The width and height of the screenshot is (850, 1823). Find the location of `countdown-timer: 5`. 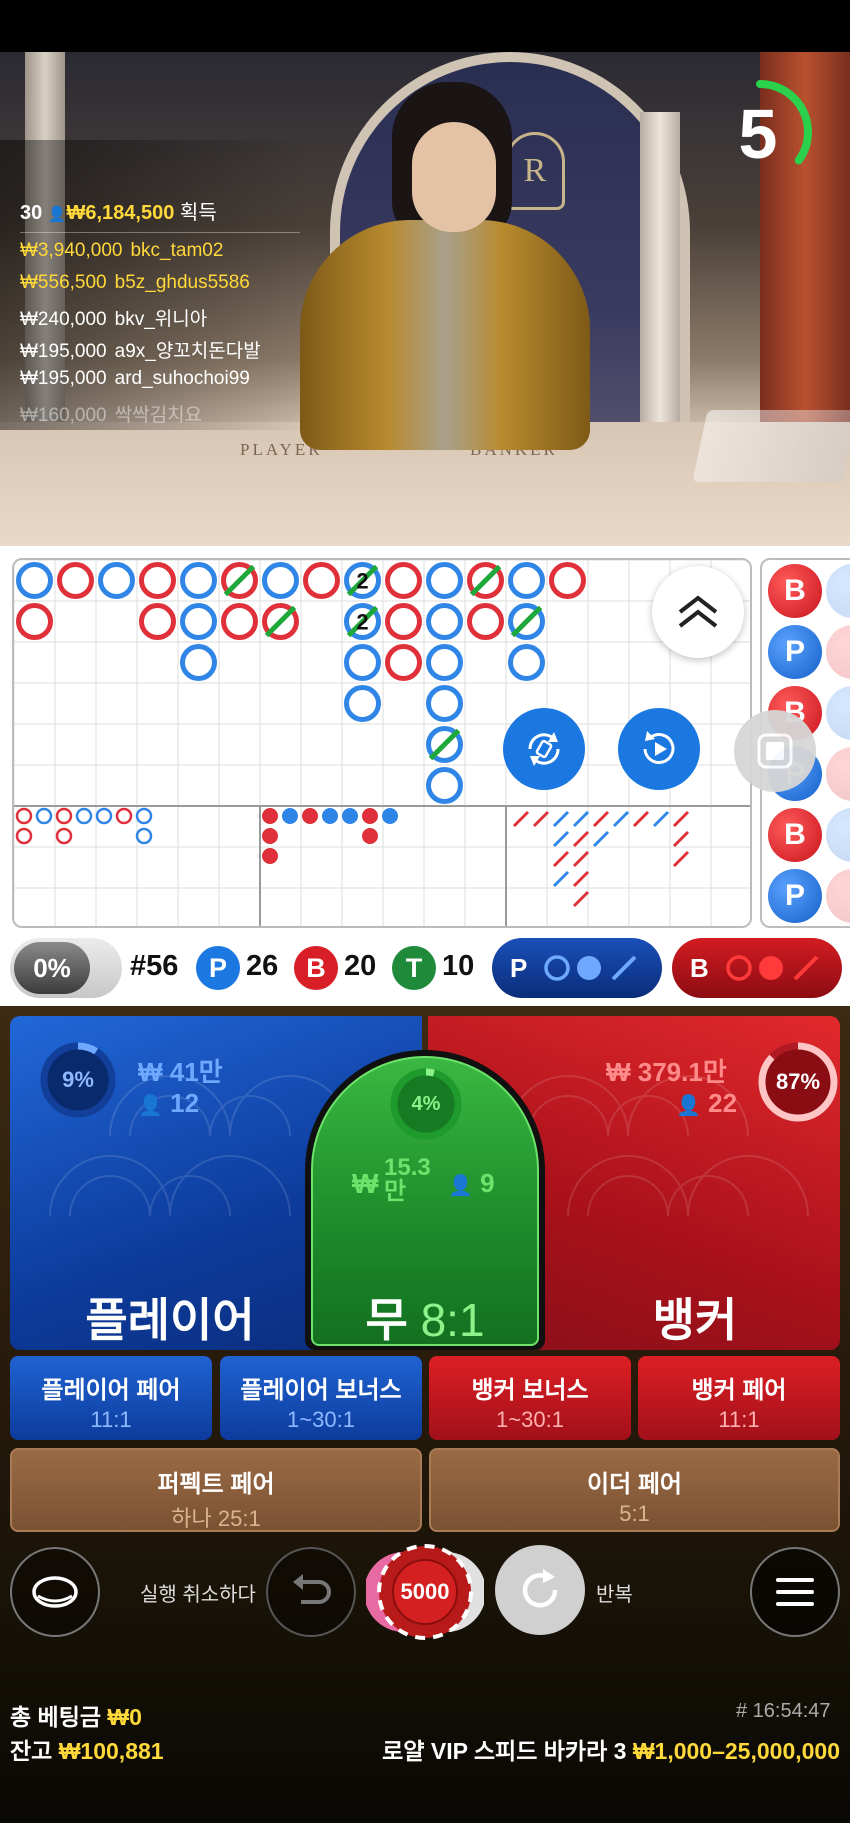

countdown-timer: 5 is located at coordinates (765, 137).